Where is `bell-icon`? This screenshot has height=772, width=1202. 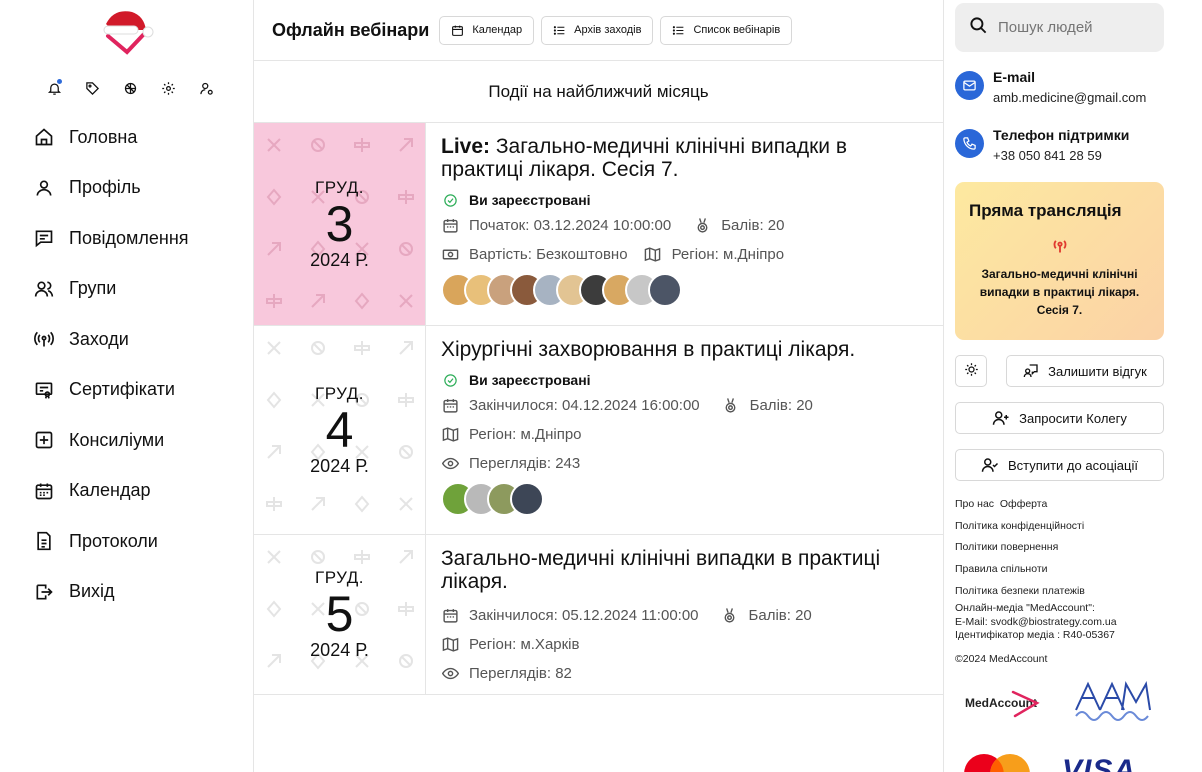
bell-icon is located at coordinates (54, 88).